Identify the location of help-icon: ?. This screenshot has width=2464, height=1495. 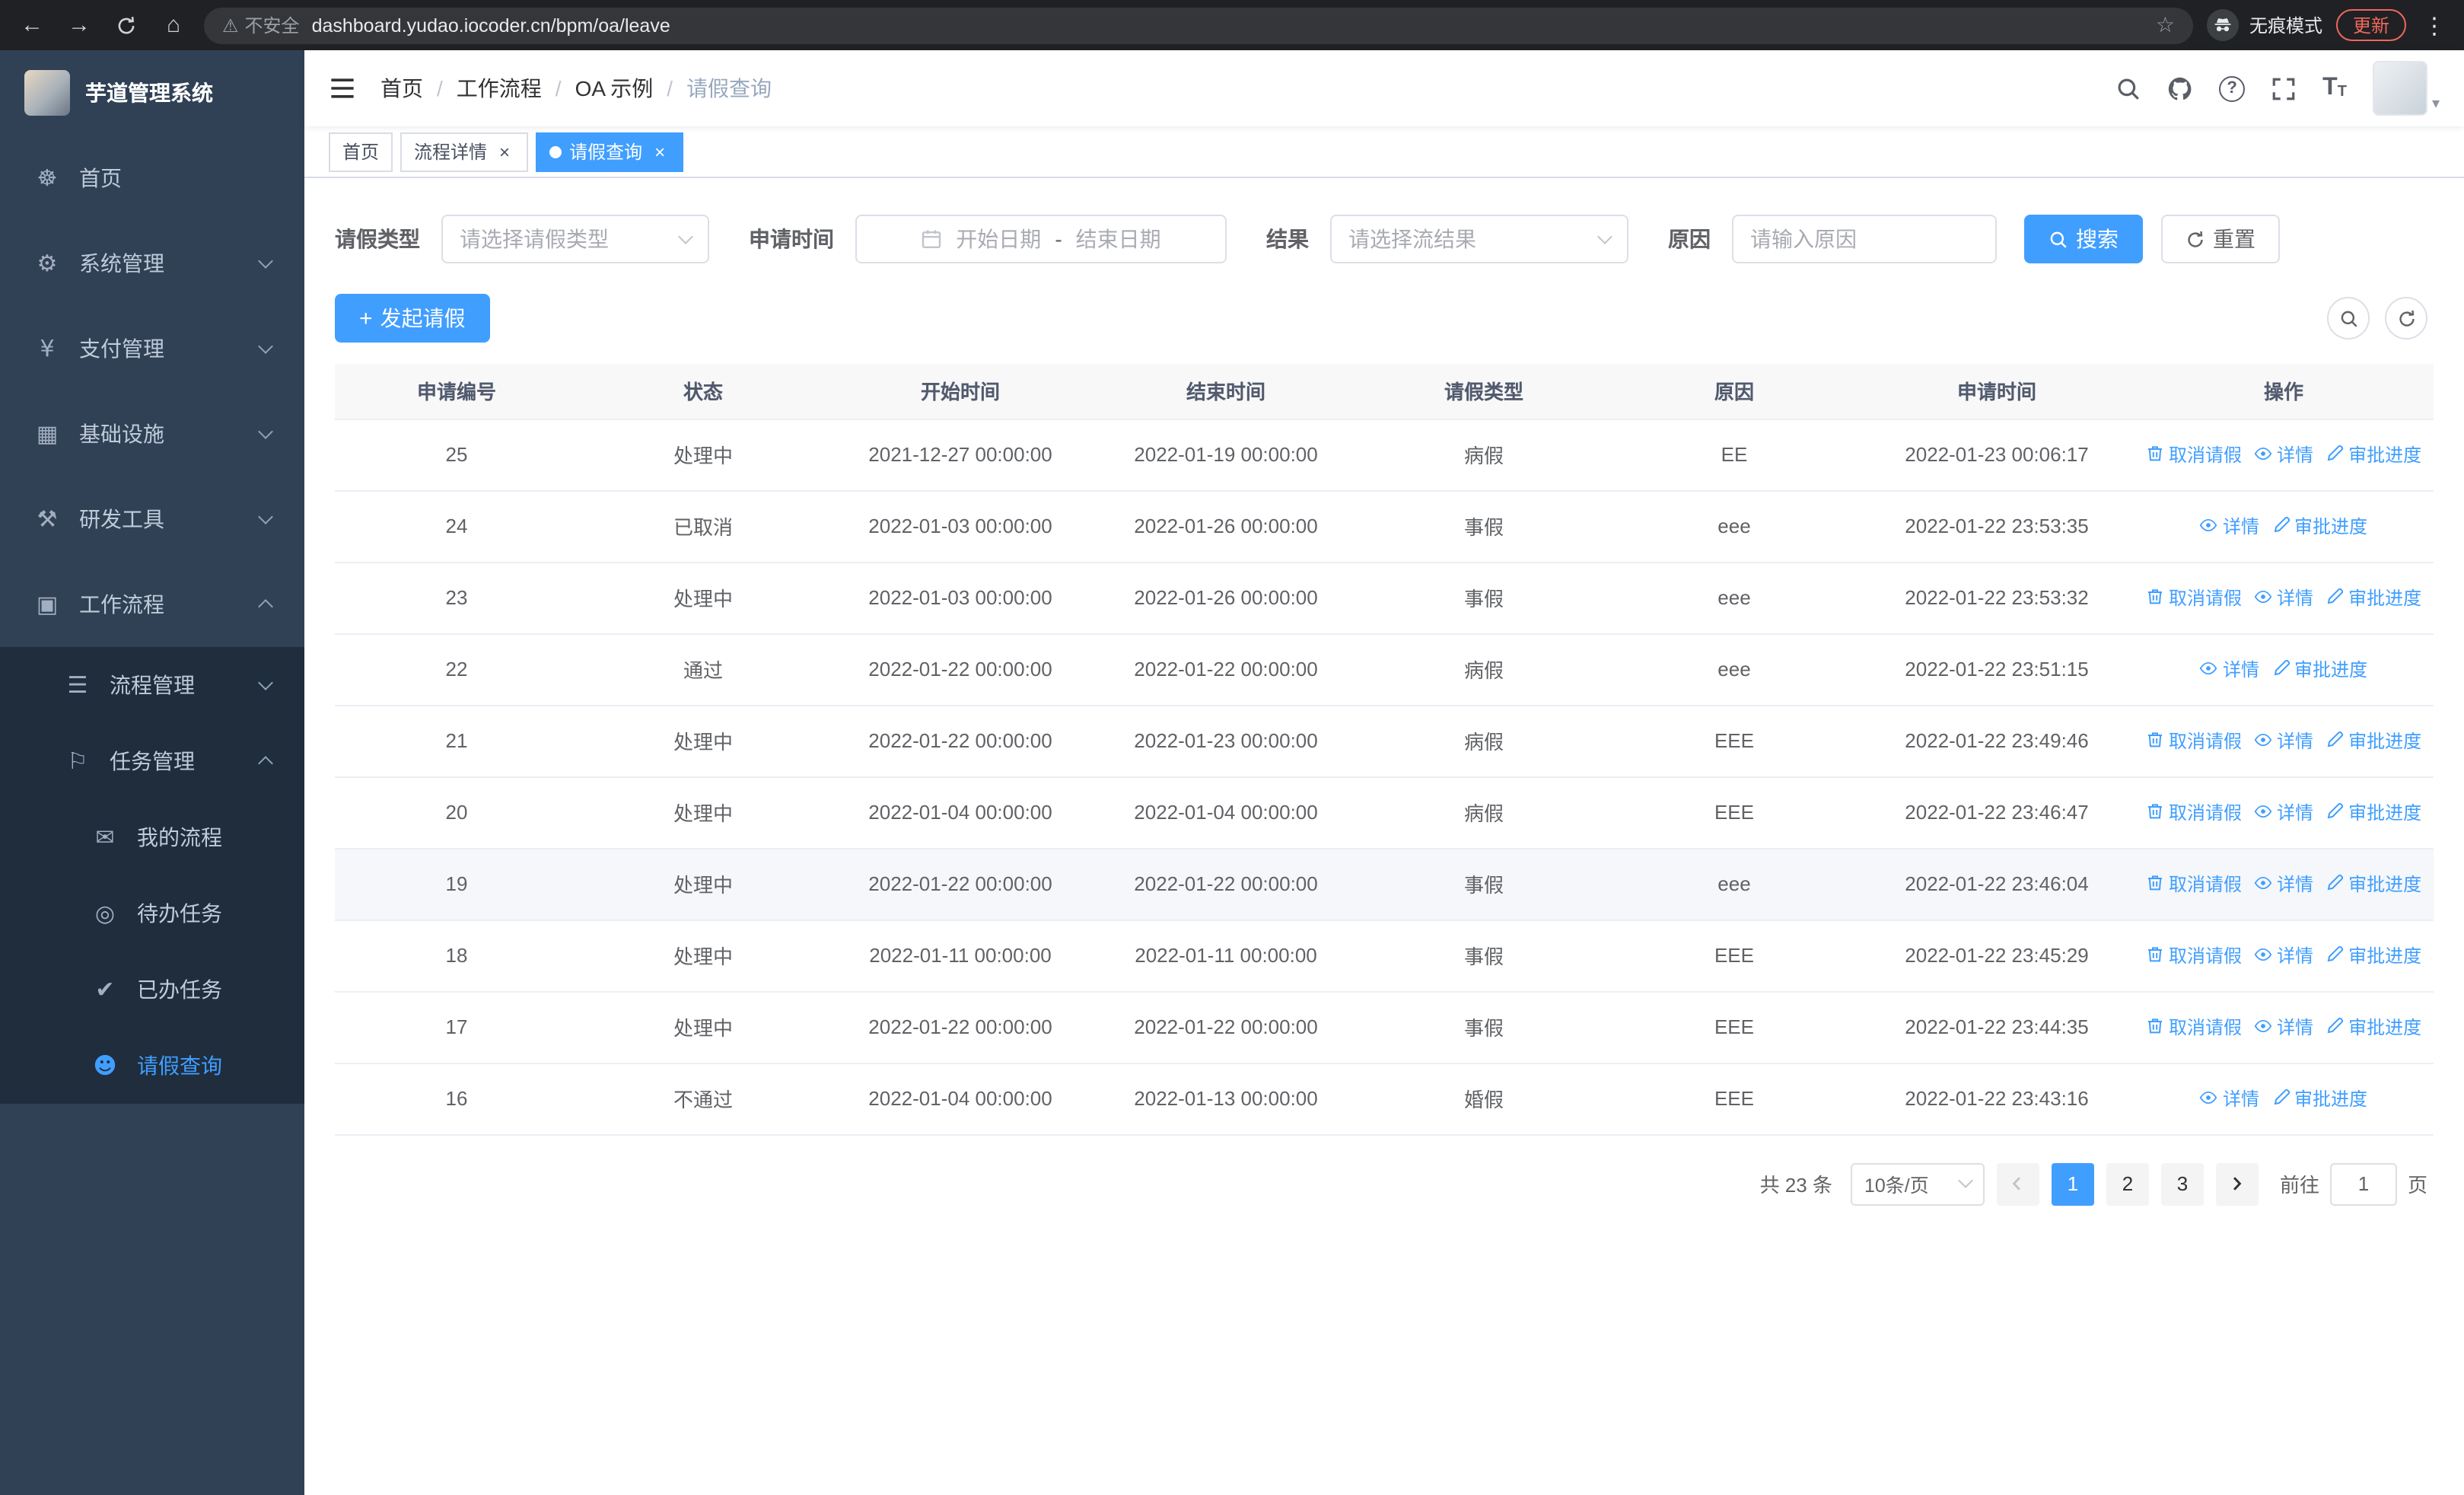
(2232, 88).